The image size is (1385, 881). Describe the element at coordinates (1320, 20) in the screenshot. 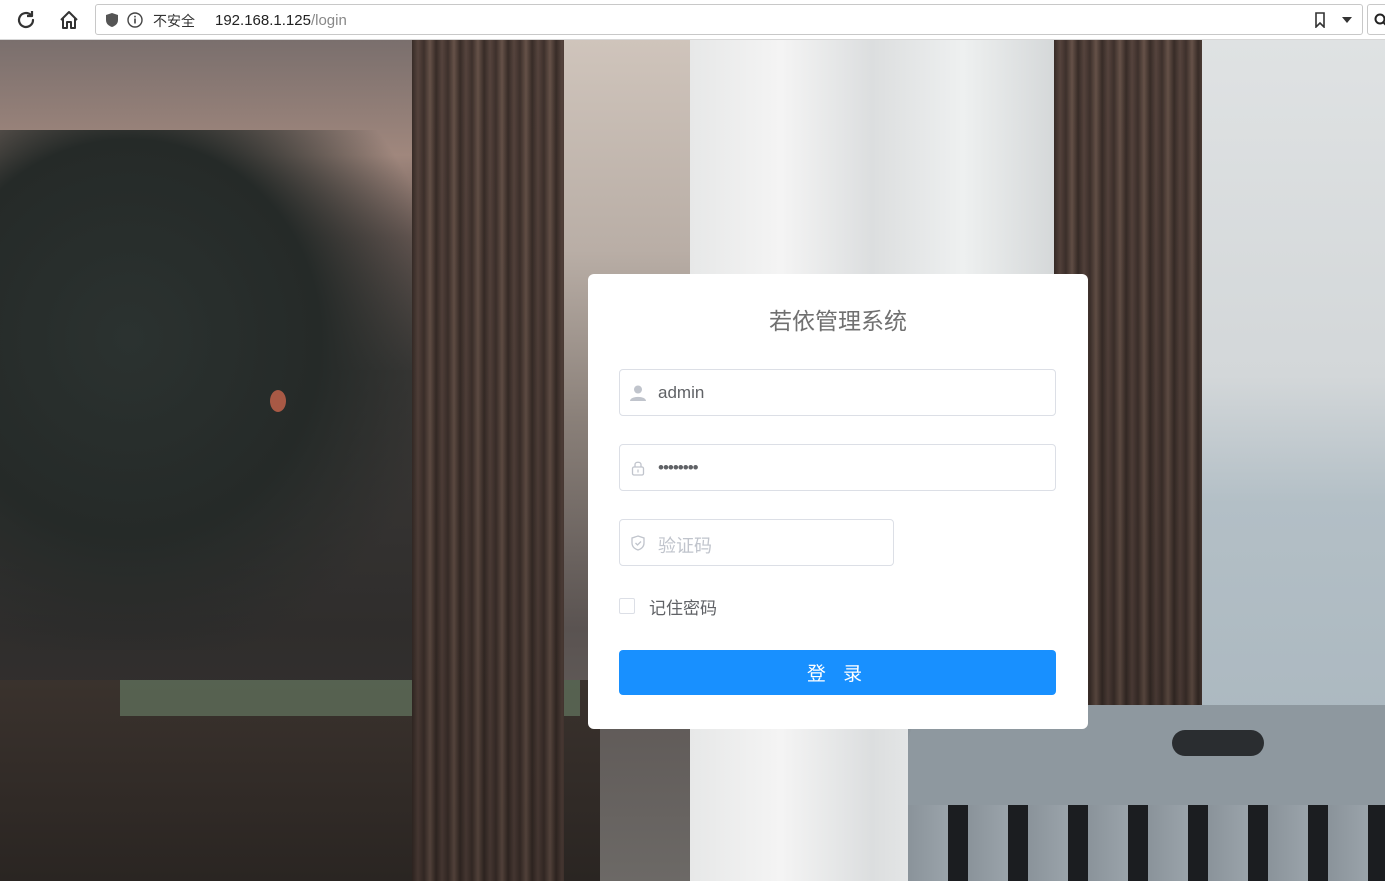

I see `bookmark-icon` at that location.